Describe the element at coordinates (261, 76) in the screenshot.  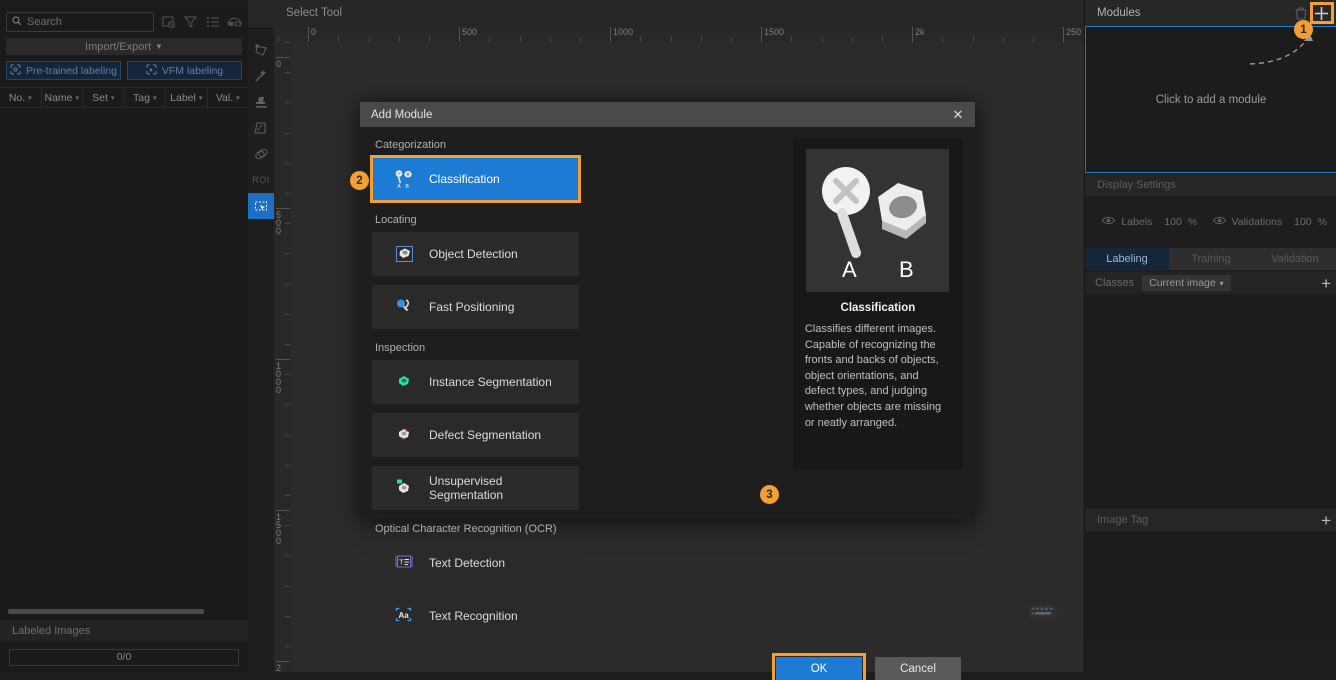
I see `magic-wand-tool-icon` at that location.